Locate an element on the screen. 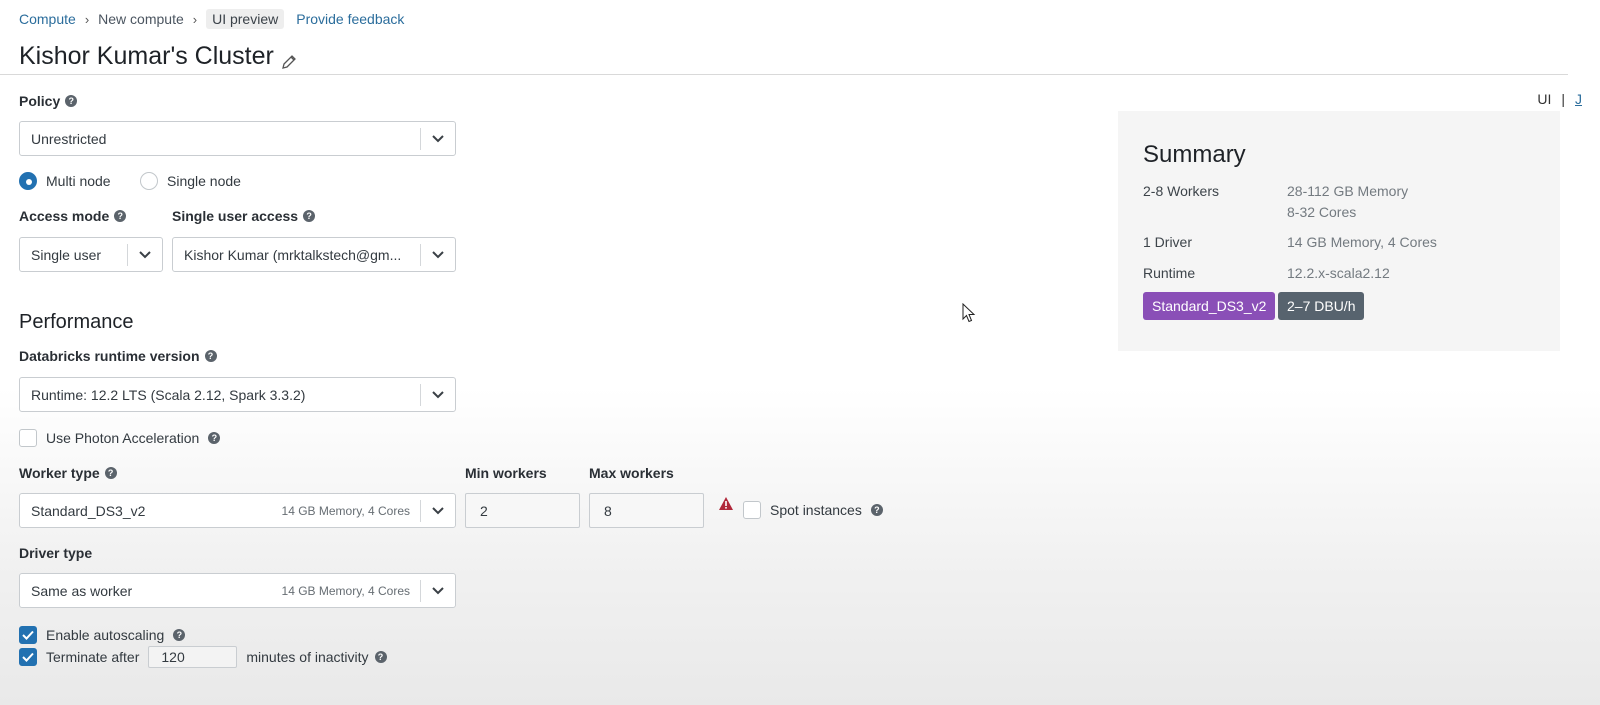 This screenshot has height=705, width=1600. access-mode-value: Single user is located at coordinates (66, 254).